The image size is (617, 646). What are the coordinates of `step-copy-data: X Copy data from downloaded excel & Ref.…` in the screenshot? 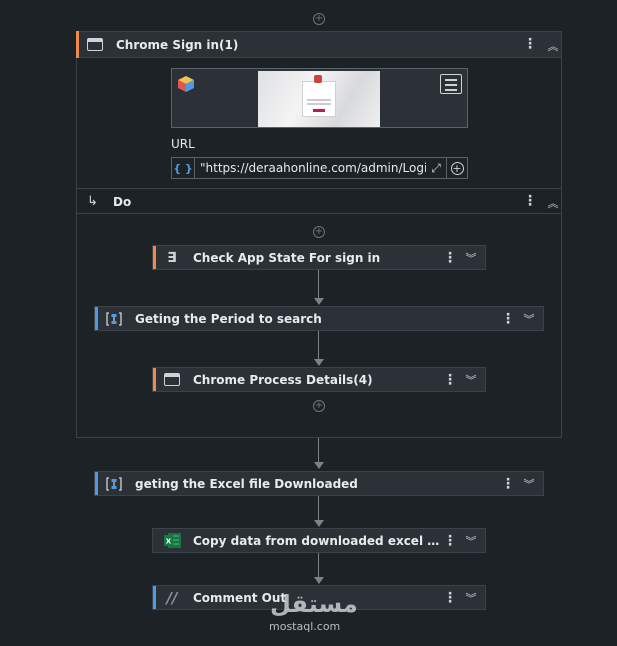 It's located at (319, 540).